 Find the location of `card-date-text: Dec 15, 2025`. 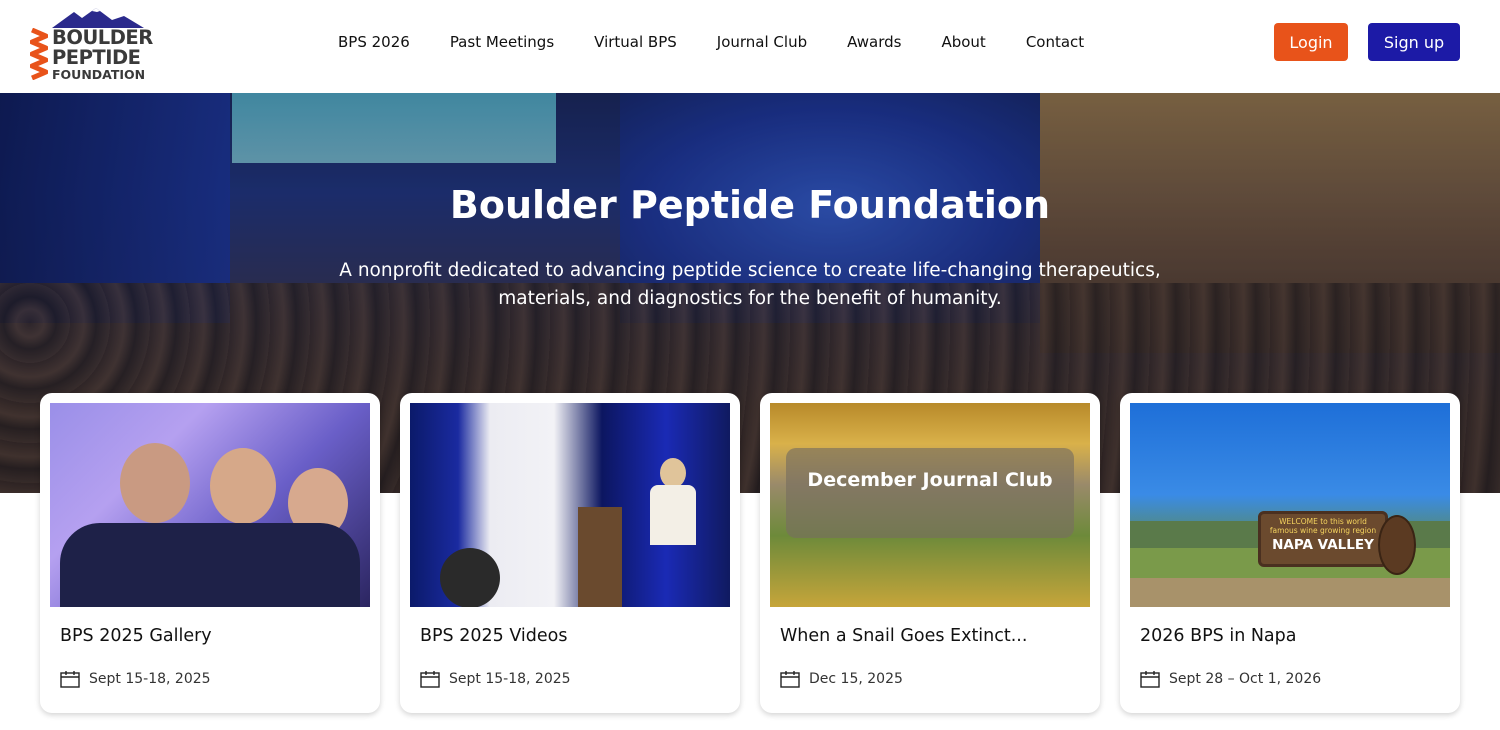

card-date-text: Dec 15, 2025 is located at coordinates (856, 679).